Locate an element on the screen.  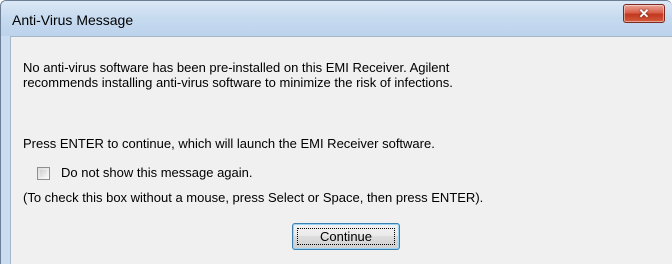
continue-button: Continue is located at coordinates (346, 236).